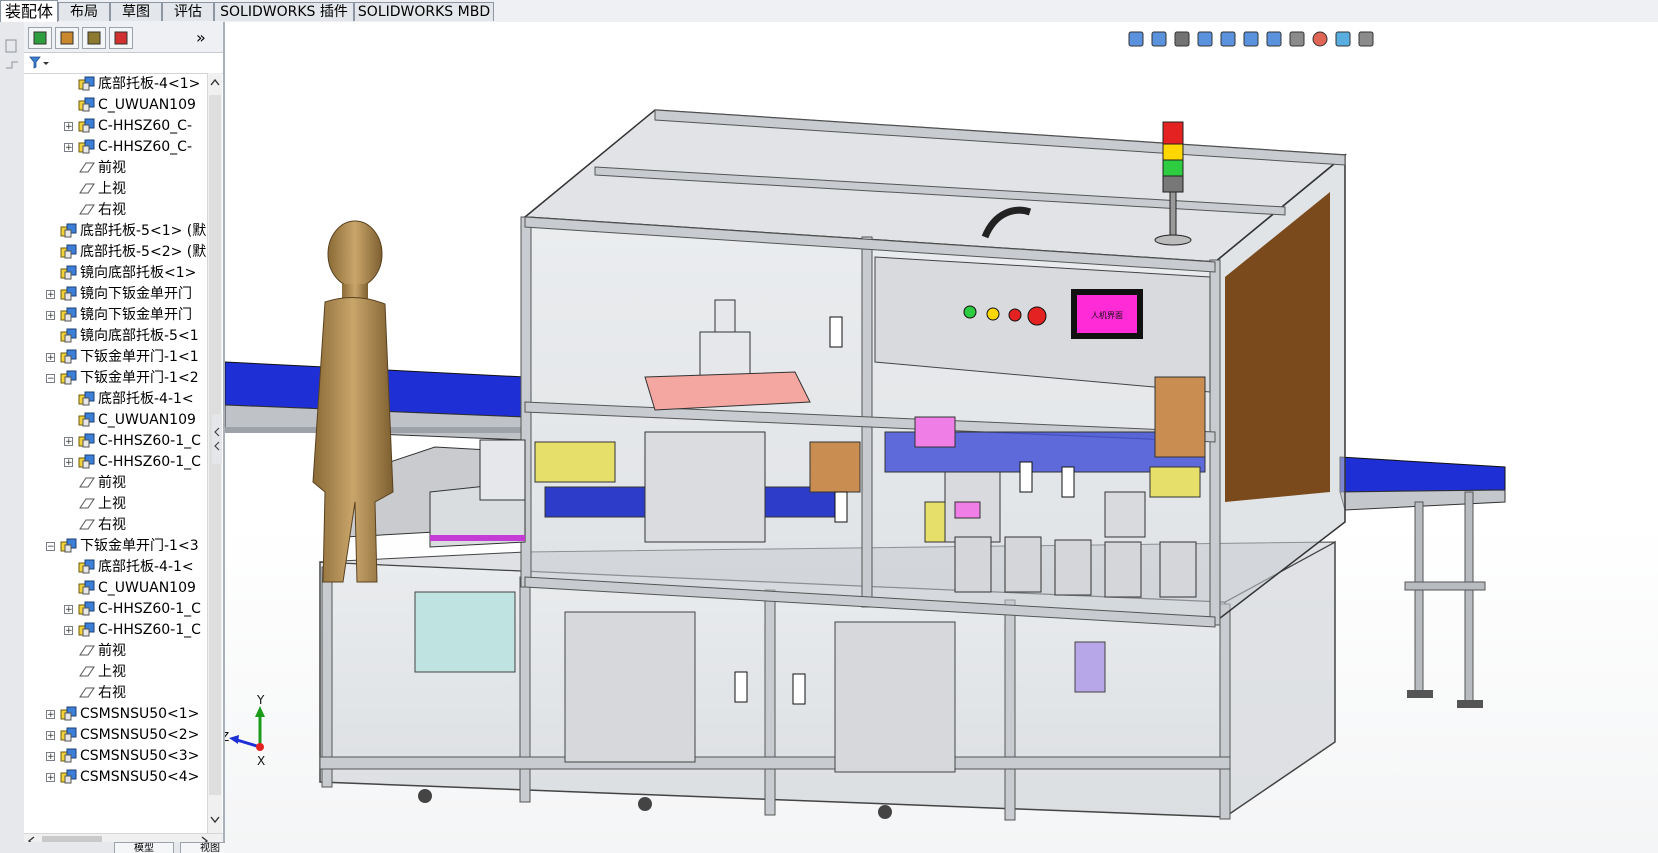 This screenshot has width=1658, height=853. I want to click on tree-item: 底部托板-4<1>, so click(115, 84).